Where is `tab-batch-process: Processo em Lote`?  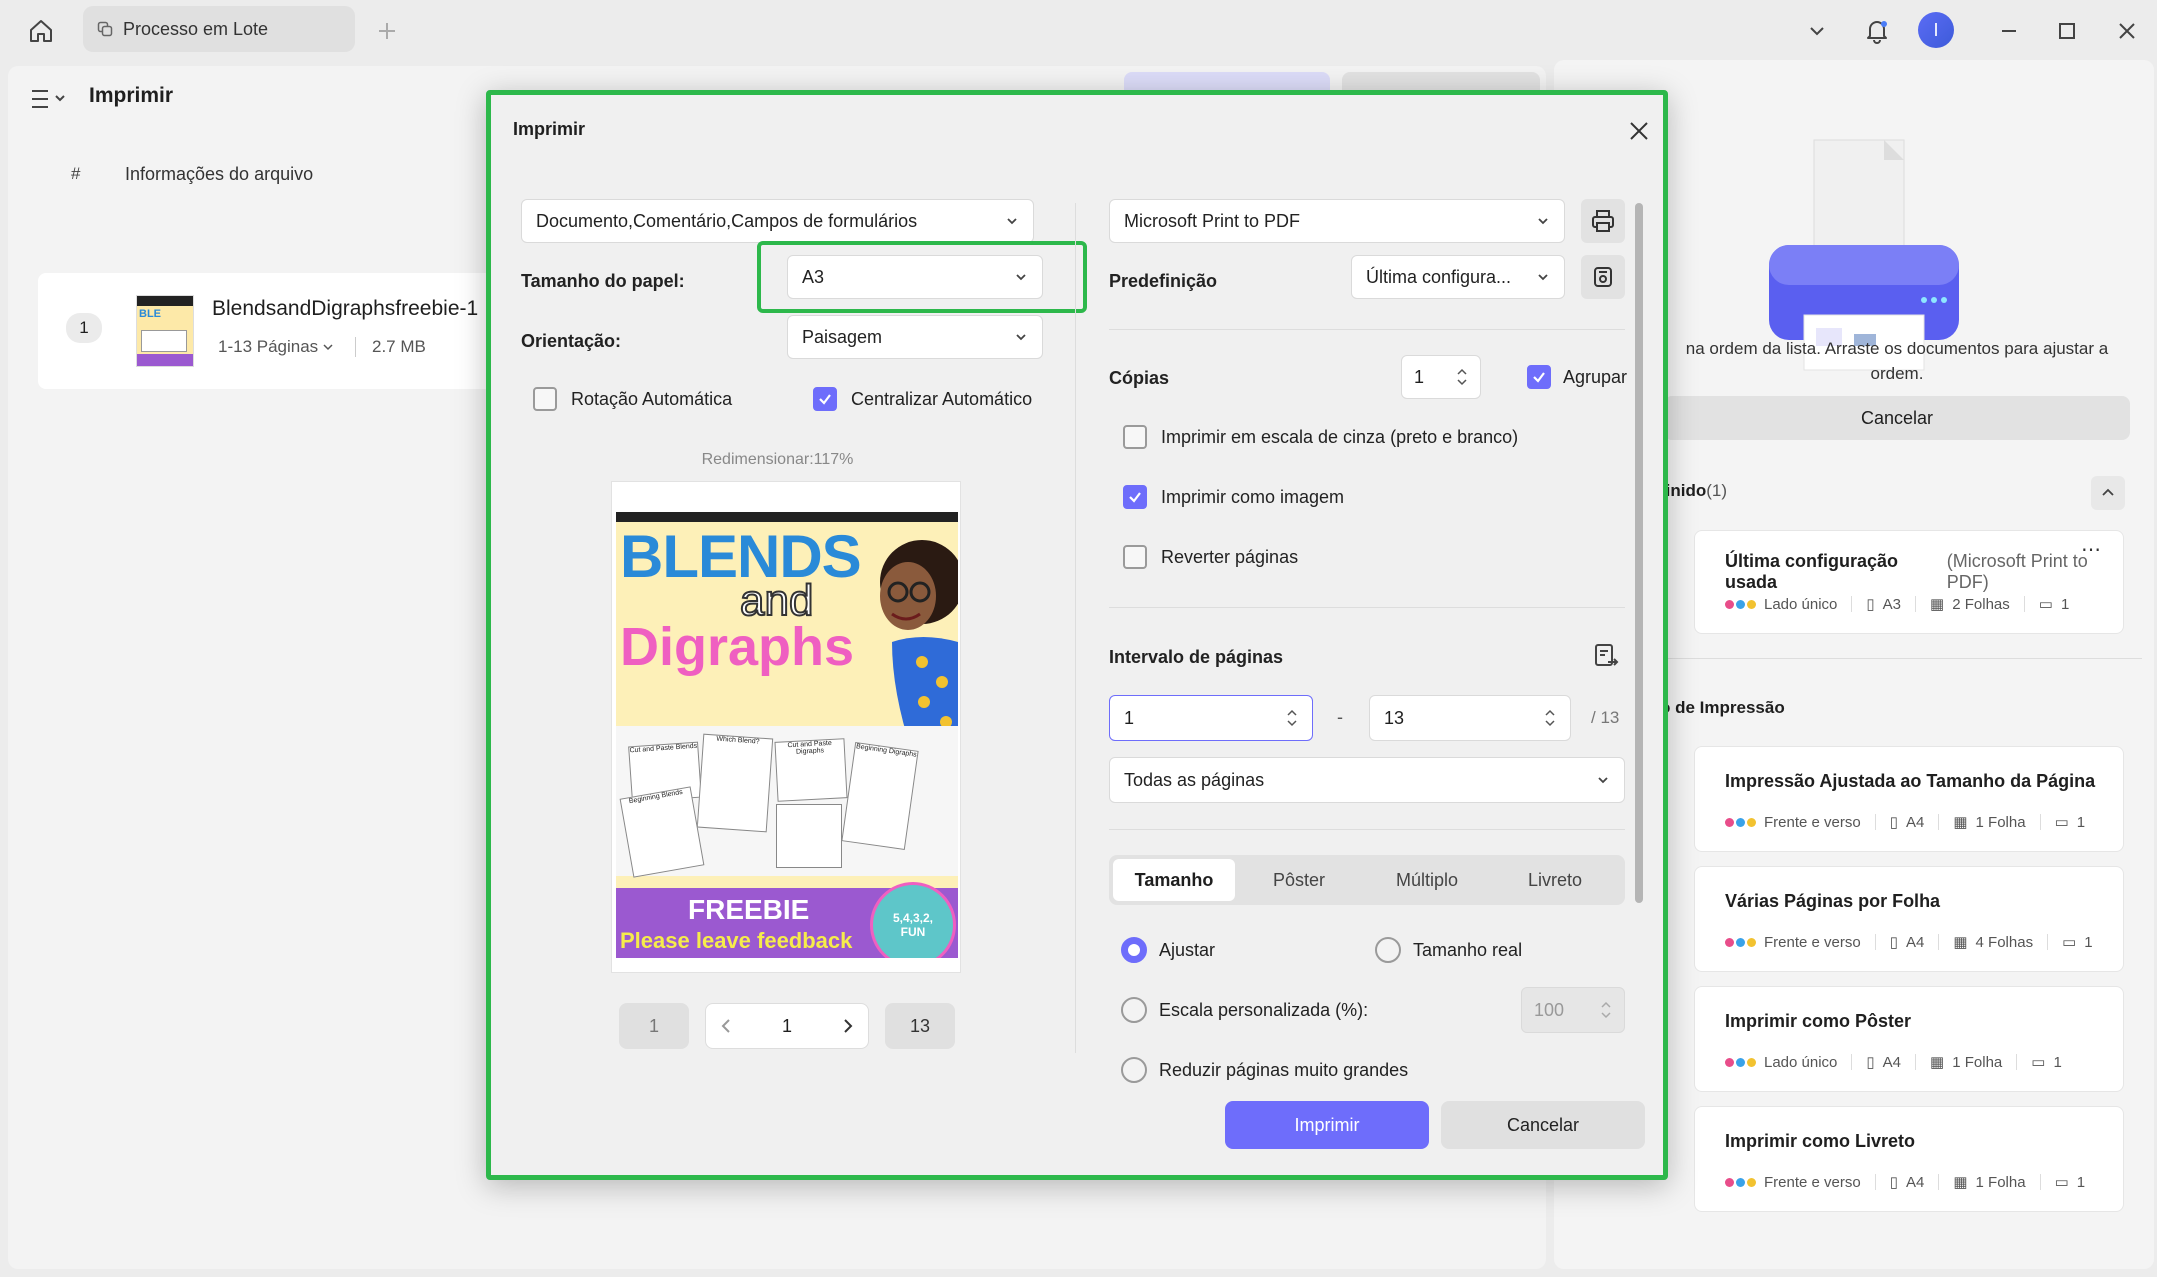
tab-batch-process: Processo em Lote is located at coordinates (219, 29).